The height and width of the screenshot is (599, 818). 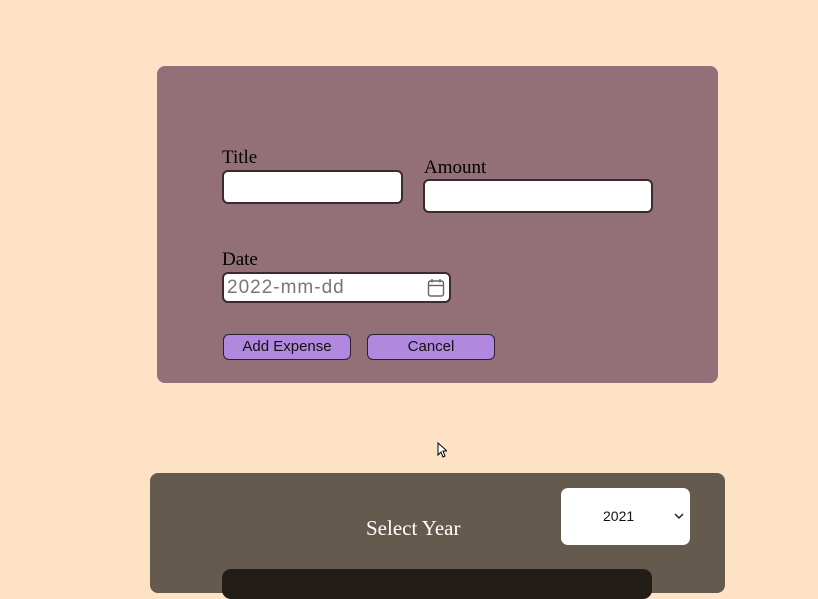 I want to click on date-label: Date, so click(x=240, y=259).